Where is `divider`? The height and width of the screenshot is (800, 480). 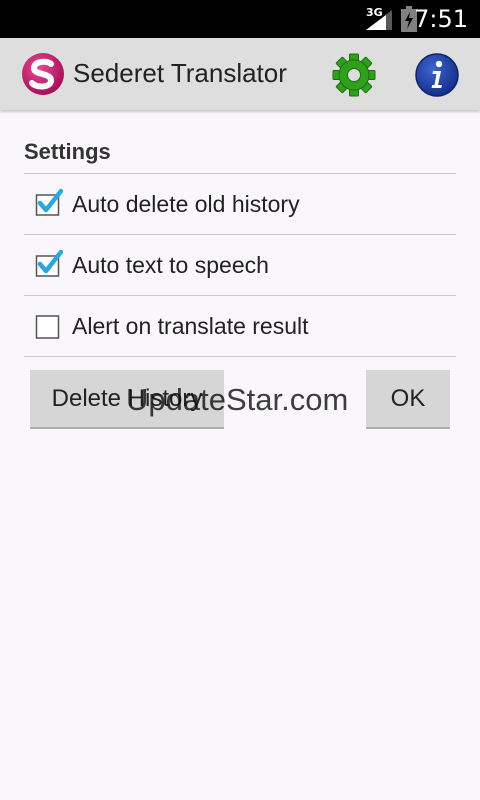 divider is located at coordinates (240, 356).